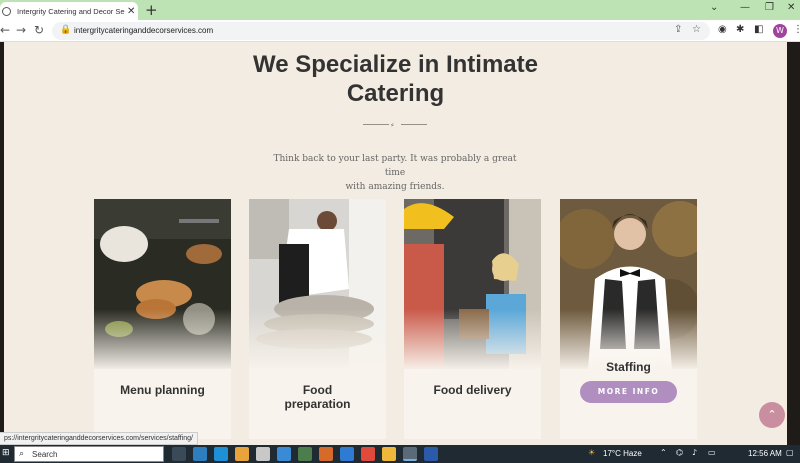 Image resolution: width=800 pixels, height=463 pixels. I want to click on weather-icon: ☀, so click(592, 452).